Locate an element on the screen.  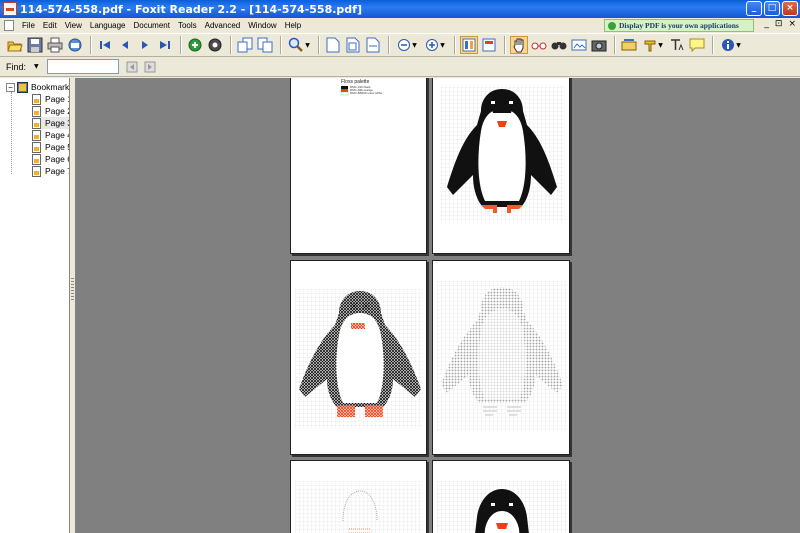
collapse-icon: − is located at coordinates (10, 87).